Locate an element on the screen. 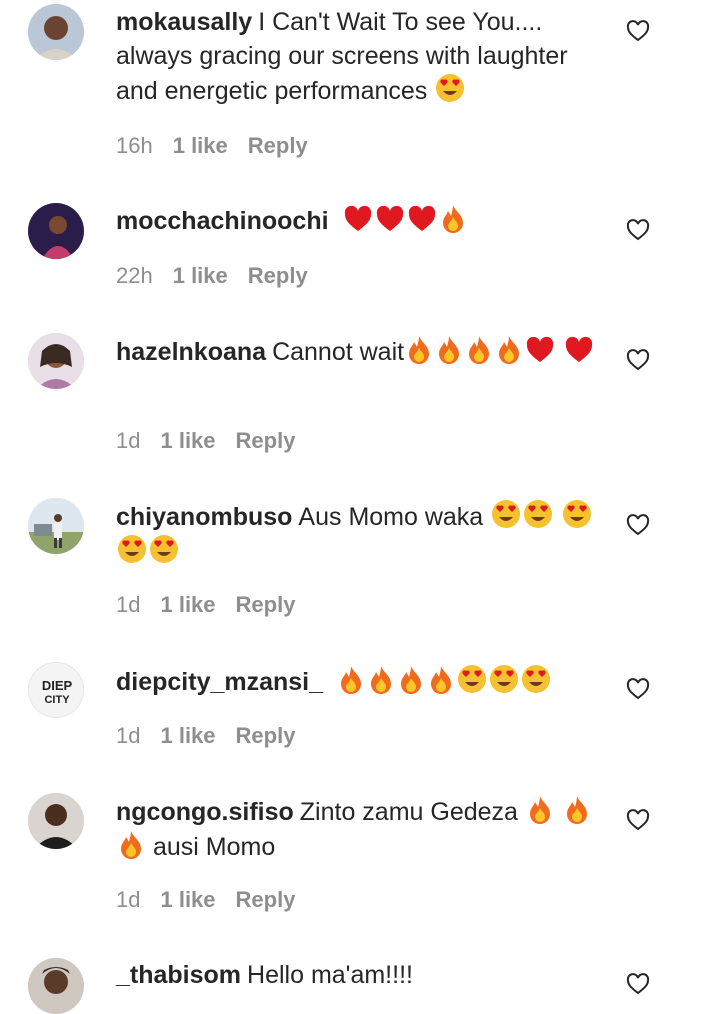  comment-body: _thabisom Hello ma'am!!!! is located at coordinates (366, 975).